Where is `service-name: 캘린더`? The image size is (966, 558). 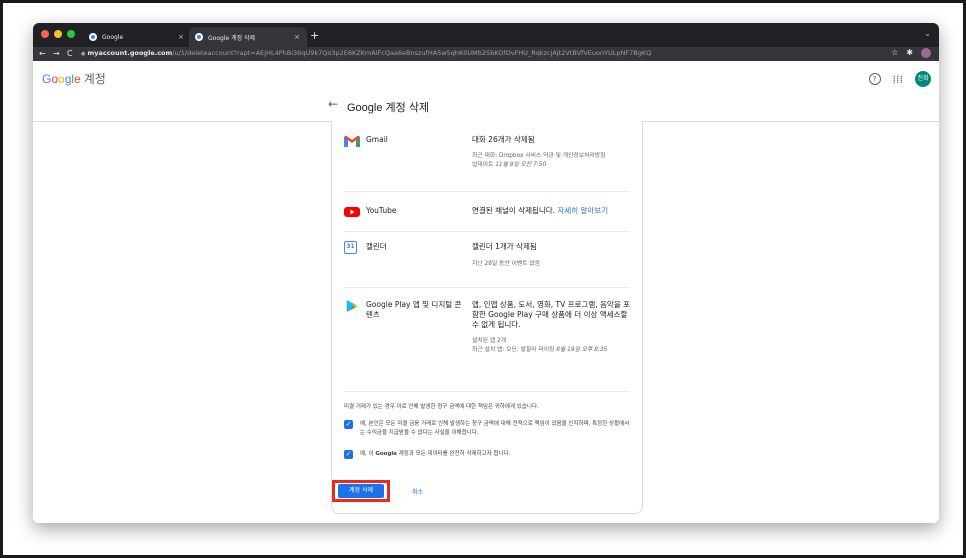 service-name: 캘린더 is located at coordinates (376, 246).